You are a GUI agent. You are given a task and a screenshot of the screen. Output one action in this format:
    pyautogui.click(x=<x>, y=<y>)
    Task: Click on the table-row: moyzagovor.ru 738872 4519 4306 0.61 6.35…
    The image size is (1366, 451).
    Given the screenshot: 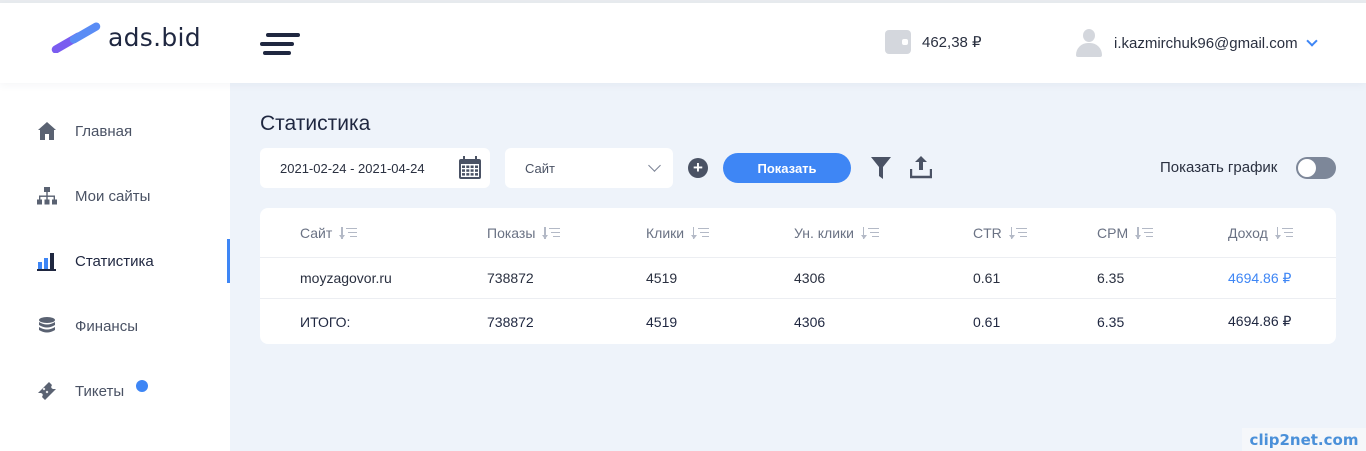 What is the action you would take?
    pyautogui.click(x=798, y=278)
    